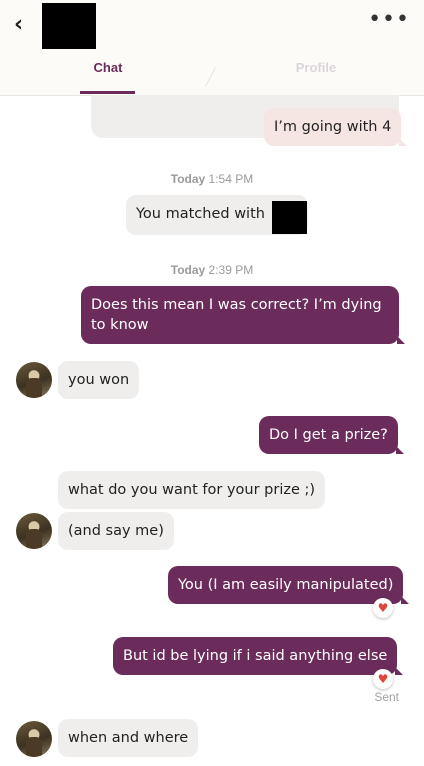  What do you see at coordinates (200, 214) in the screenshot?
I see `message-text: You matched with` at bounding box center [200, 214].